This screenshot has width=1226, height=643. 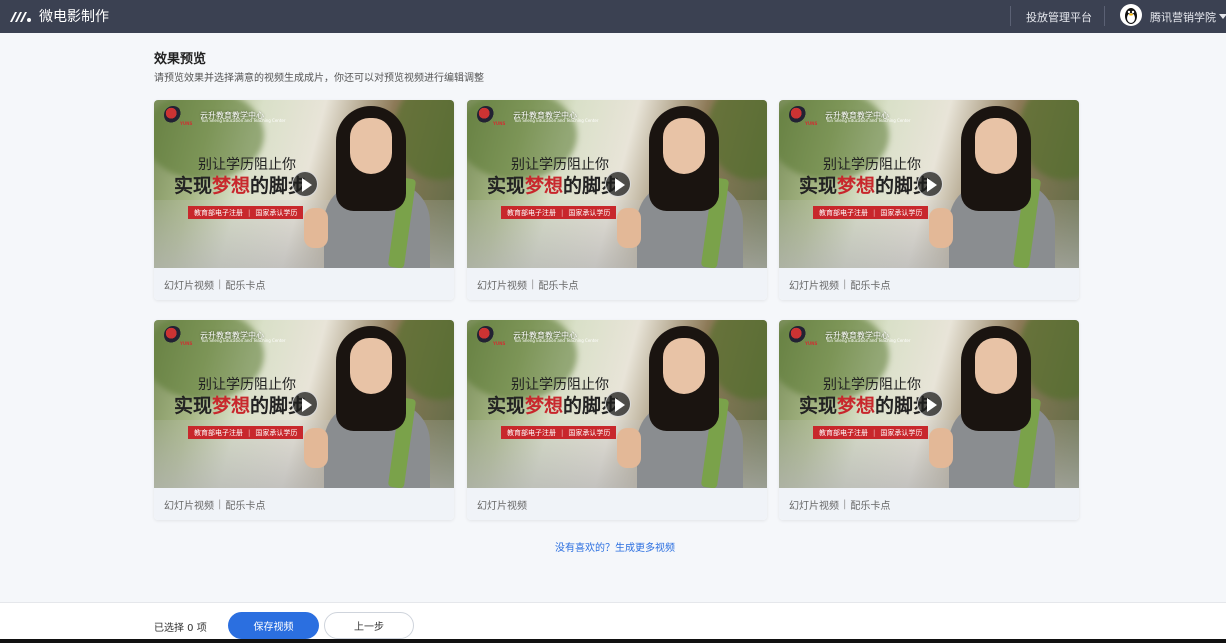 I want to click on top-navigation-bar: 微电影制作 投放管理平台 腾讯营销学院, so click(x=613, y=16).